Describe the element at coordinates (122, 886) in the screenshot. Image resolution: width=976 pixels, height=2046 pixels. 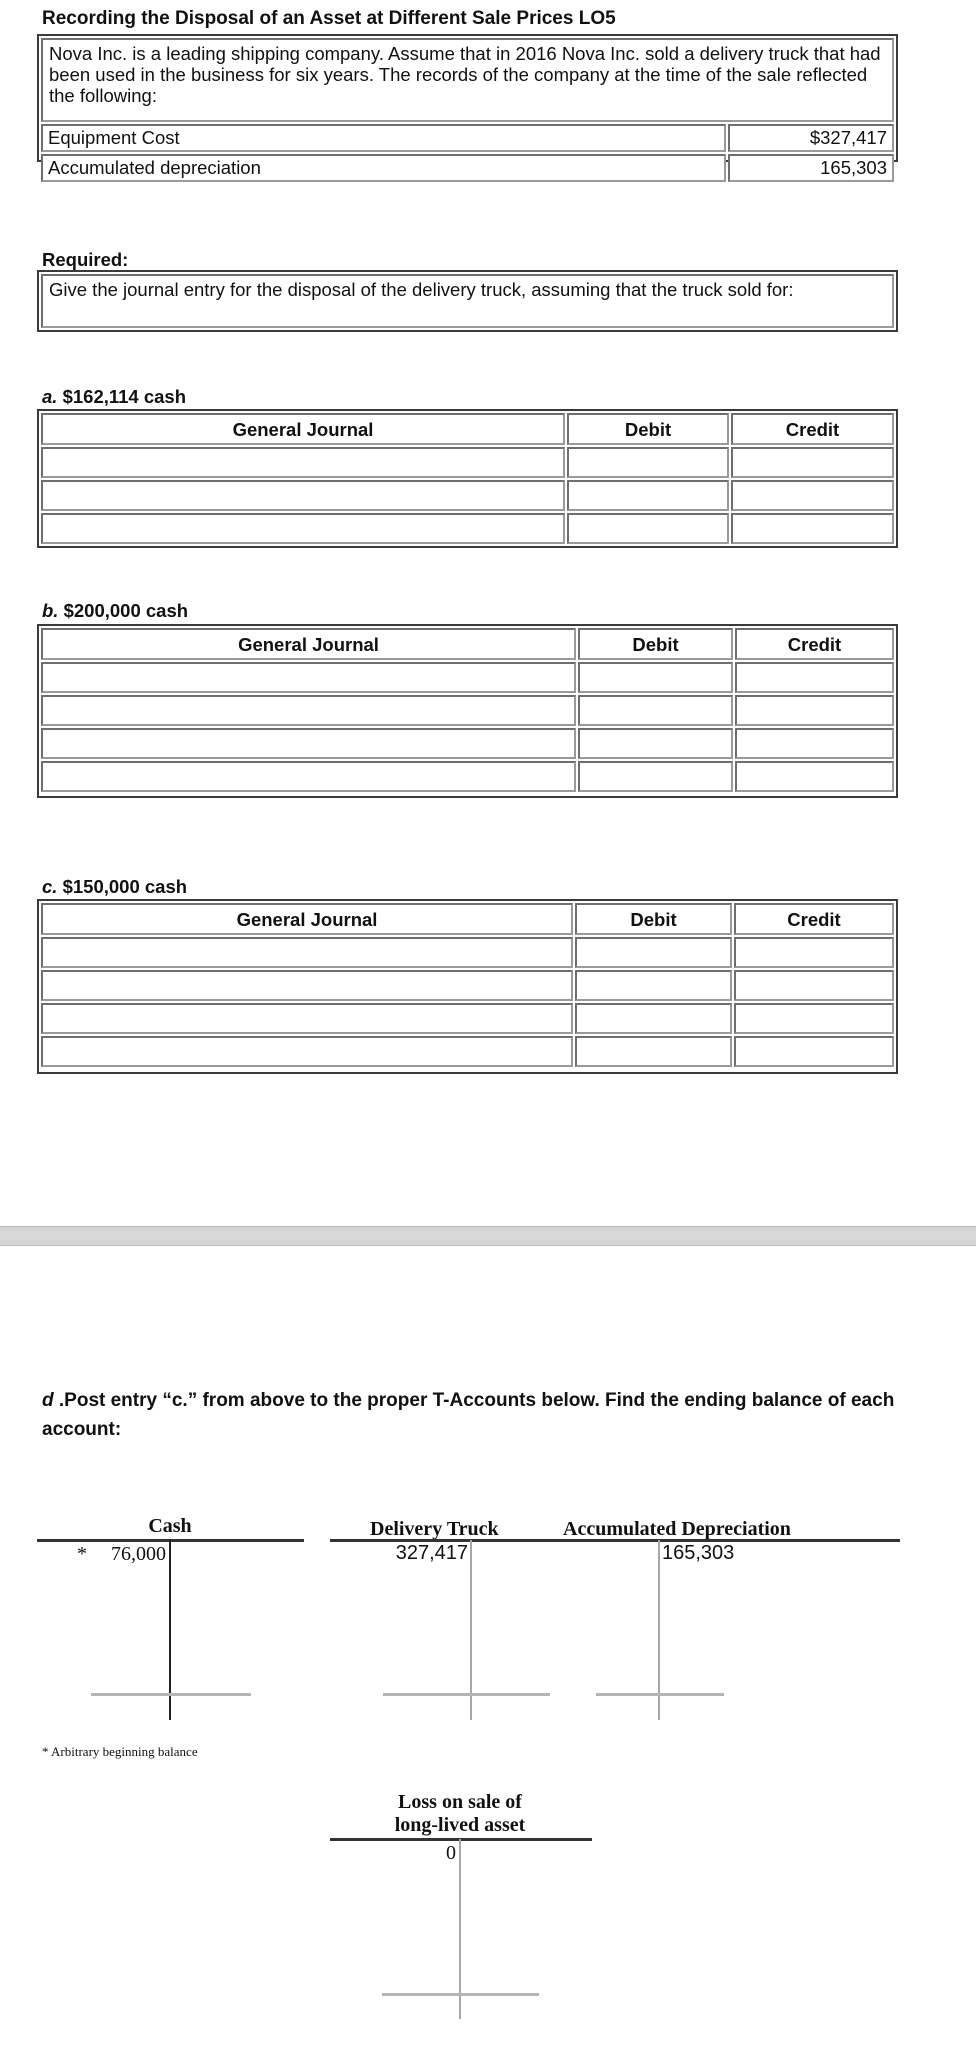
I see `journal-c-amount: $150,000 cash` at that location.